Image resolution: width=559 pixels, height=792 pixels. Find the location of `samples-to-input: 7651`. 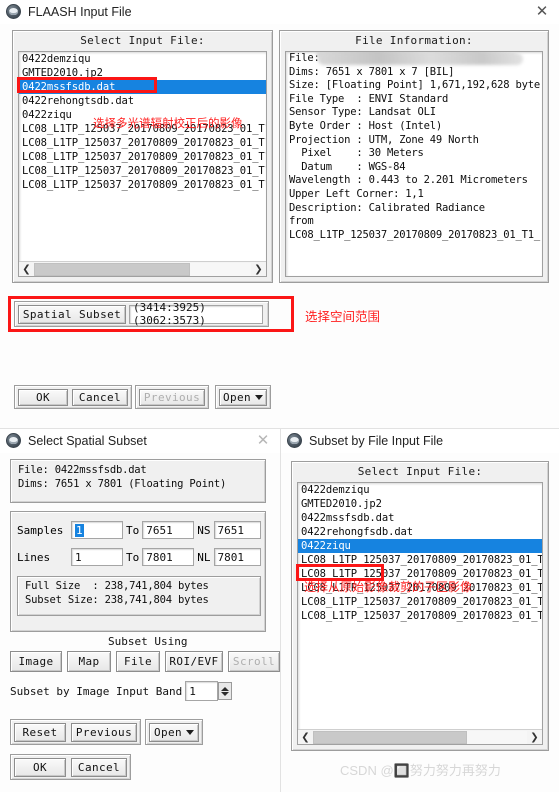

samples-to-input: 7651 is located at coordinates (168, 530).